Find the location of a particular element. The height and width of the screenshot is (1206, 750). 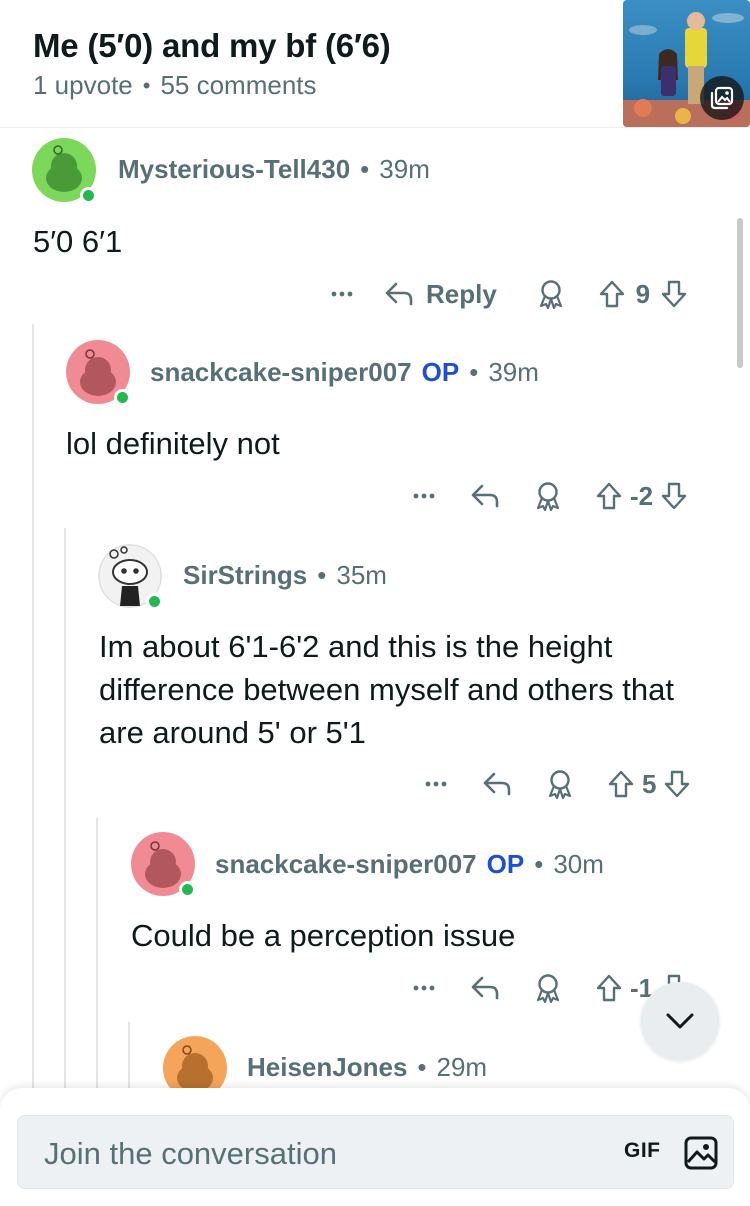

snoo-avatar-green is located at coordinates (64, 171).